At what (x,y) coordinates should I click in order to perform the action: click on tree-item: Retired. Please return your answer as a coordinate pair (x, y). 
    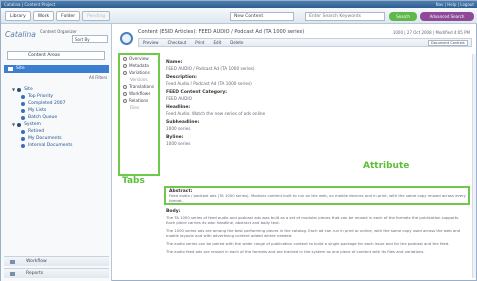
    Looking at the image, I should click on (59, 131).